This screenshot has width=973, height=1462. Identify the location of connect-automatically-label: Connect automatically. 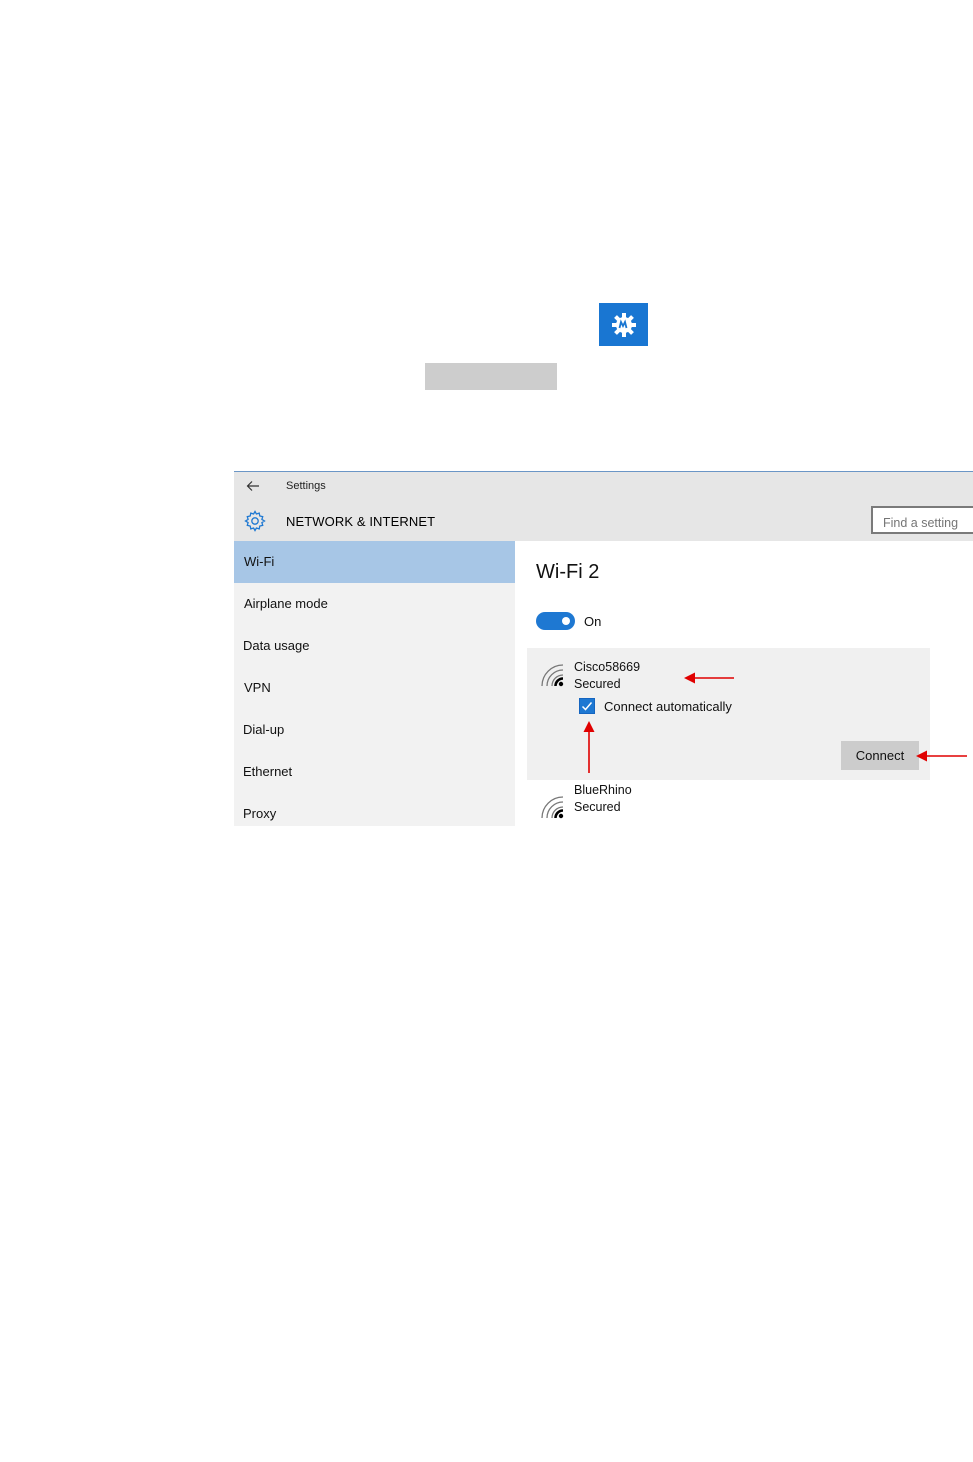
(668, 706).